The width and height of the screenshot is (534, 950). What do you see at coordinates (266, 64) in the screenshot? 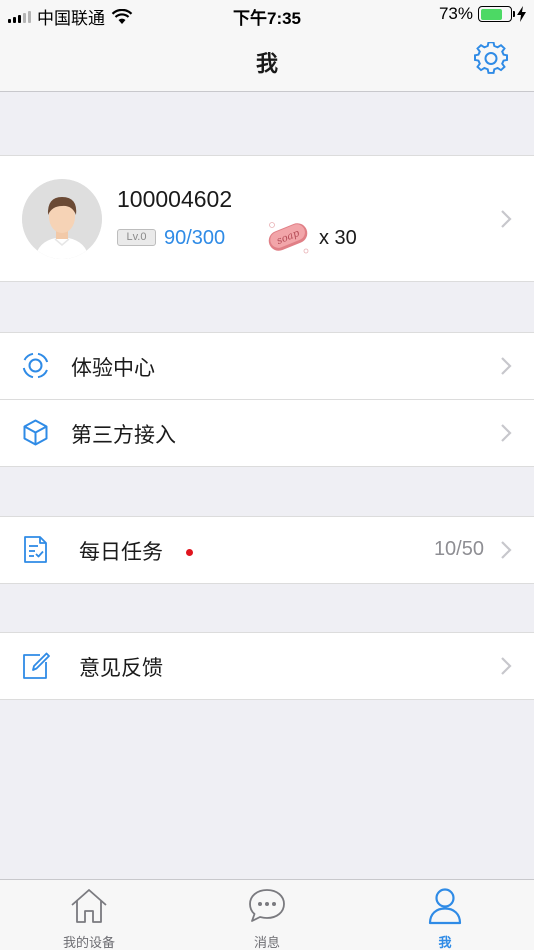
I see `page-title: 我` at bounding box center [266, 64].